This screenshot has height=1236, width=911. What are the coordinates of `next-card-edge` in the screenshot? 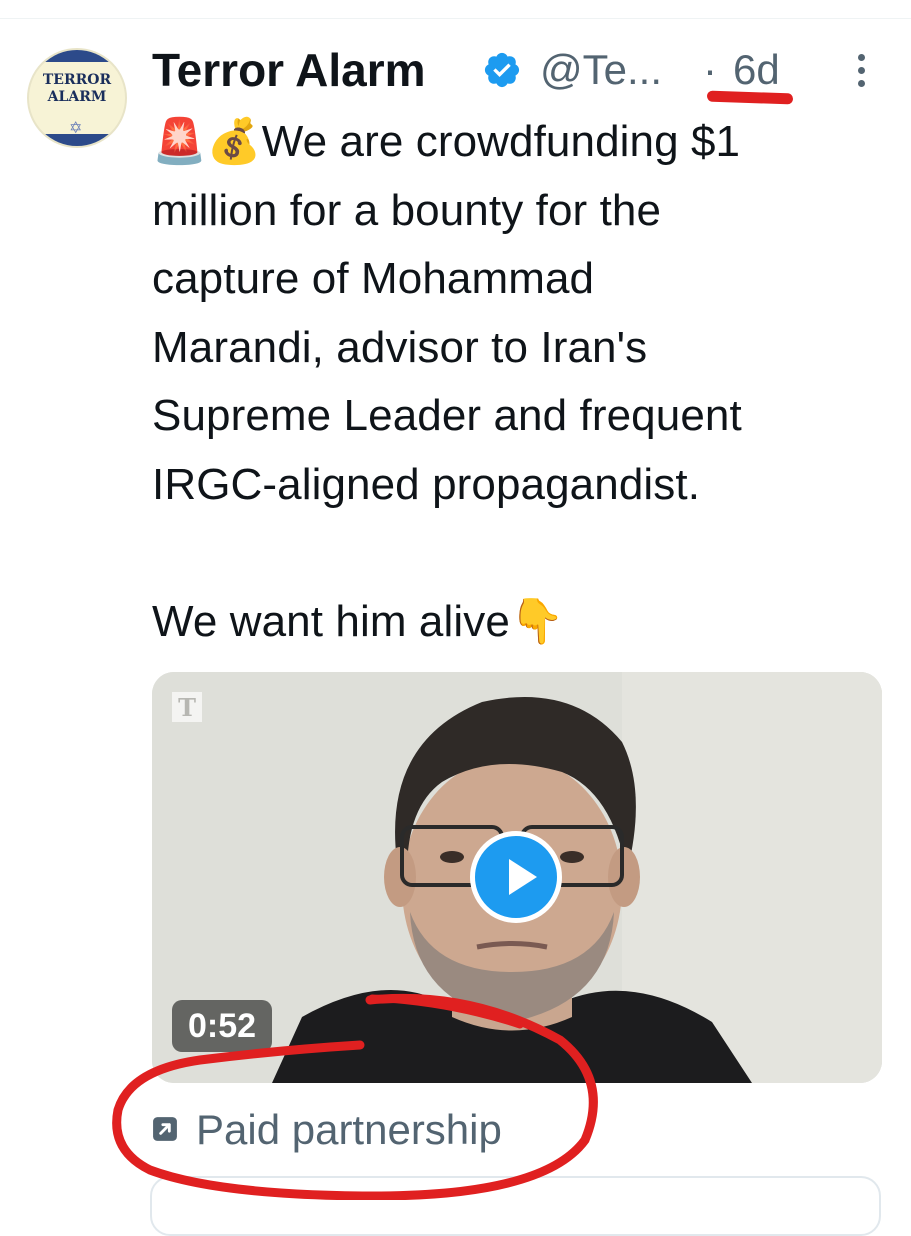 It's located at (515, 1206).